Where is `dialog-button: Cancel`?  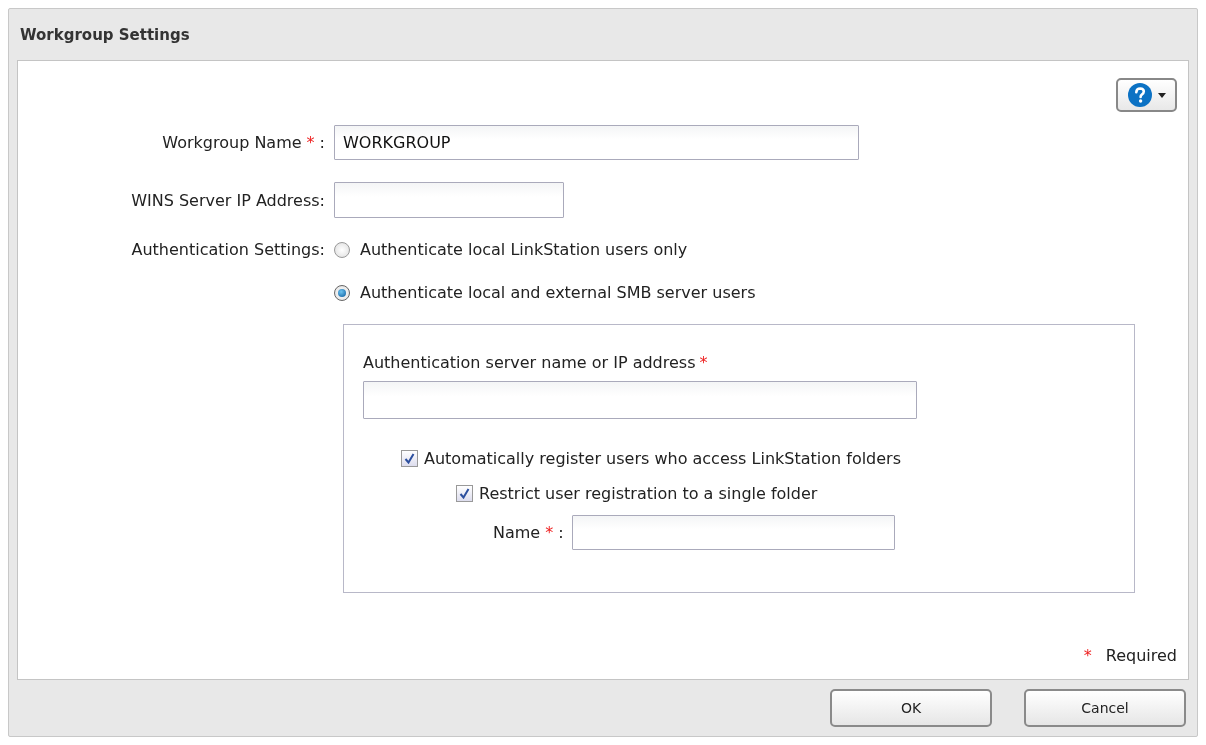 dialog-button: Cancel is located at coordinates (1105, 708).